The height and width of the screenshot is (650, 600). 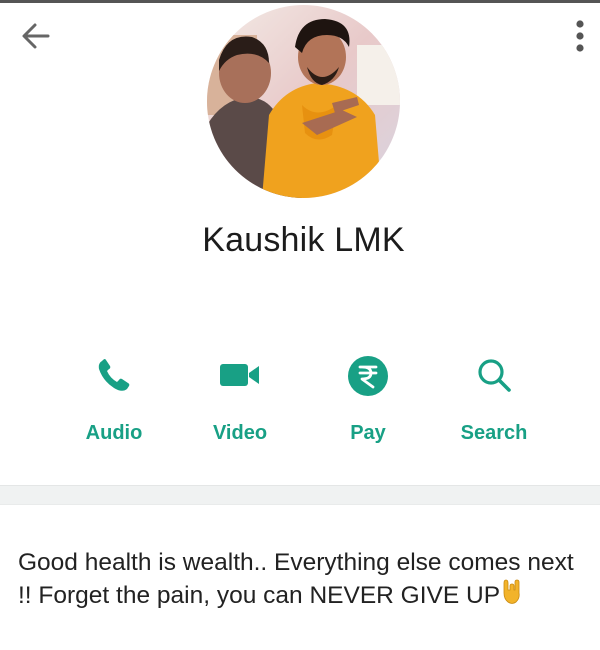 I want to click on video-label: Video, so click(x=240, y=433).